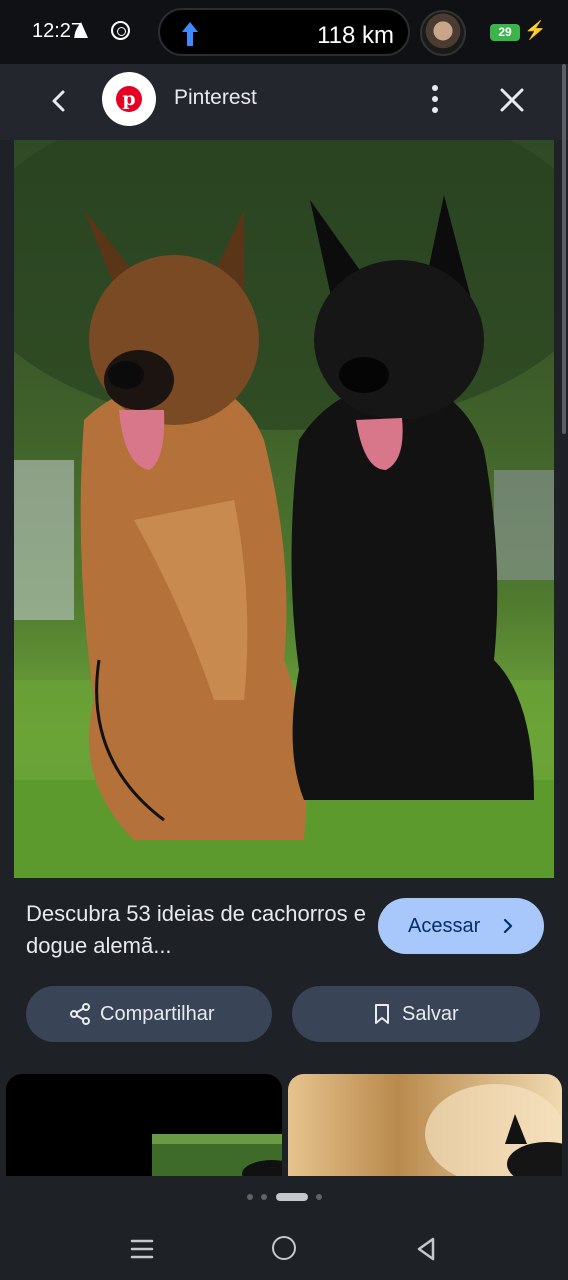 The image size is (568, 1280). Describe the element at coordinates (284, 102) in the screenshot. I see `app-bar: p Pinterest` at that location.